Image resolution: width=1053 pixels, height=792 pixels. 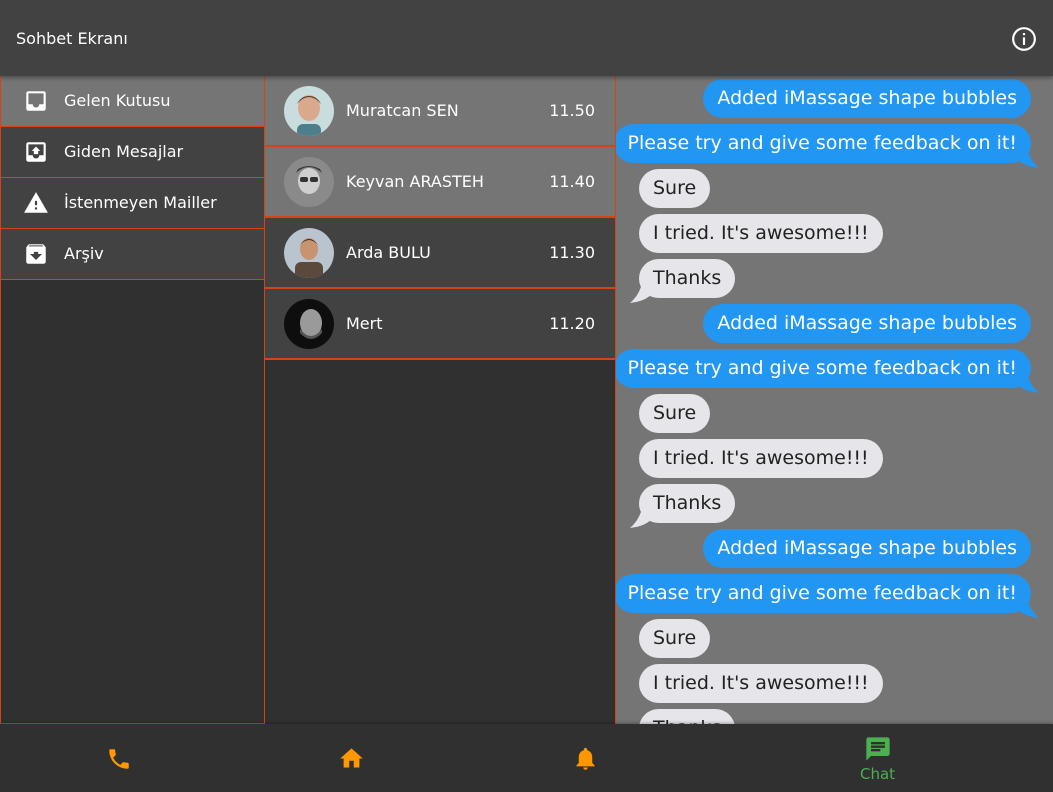 What do you see at coordinates (526, 38) in the screenshot?
I see `app-bar: Sohbet Ekranı` at bounding box center [526, 38].